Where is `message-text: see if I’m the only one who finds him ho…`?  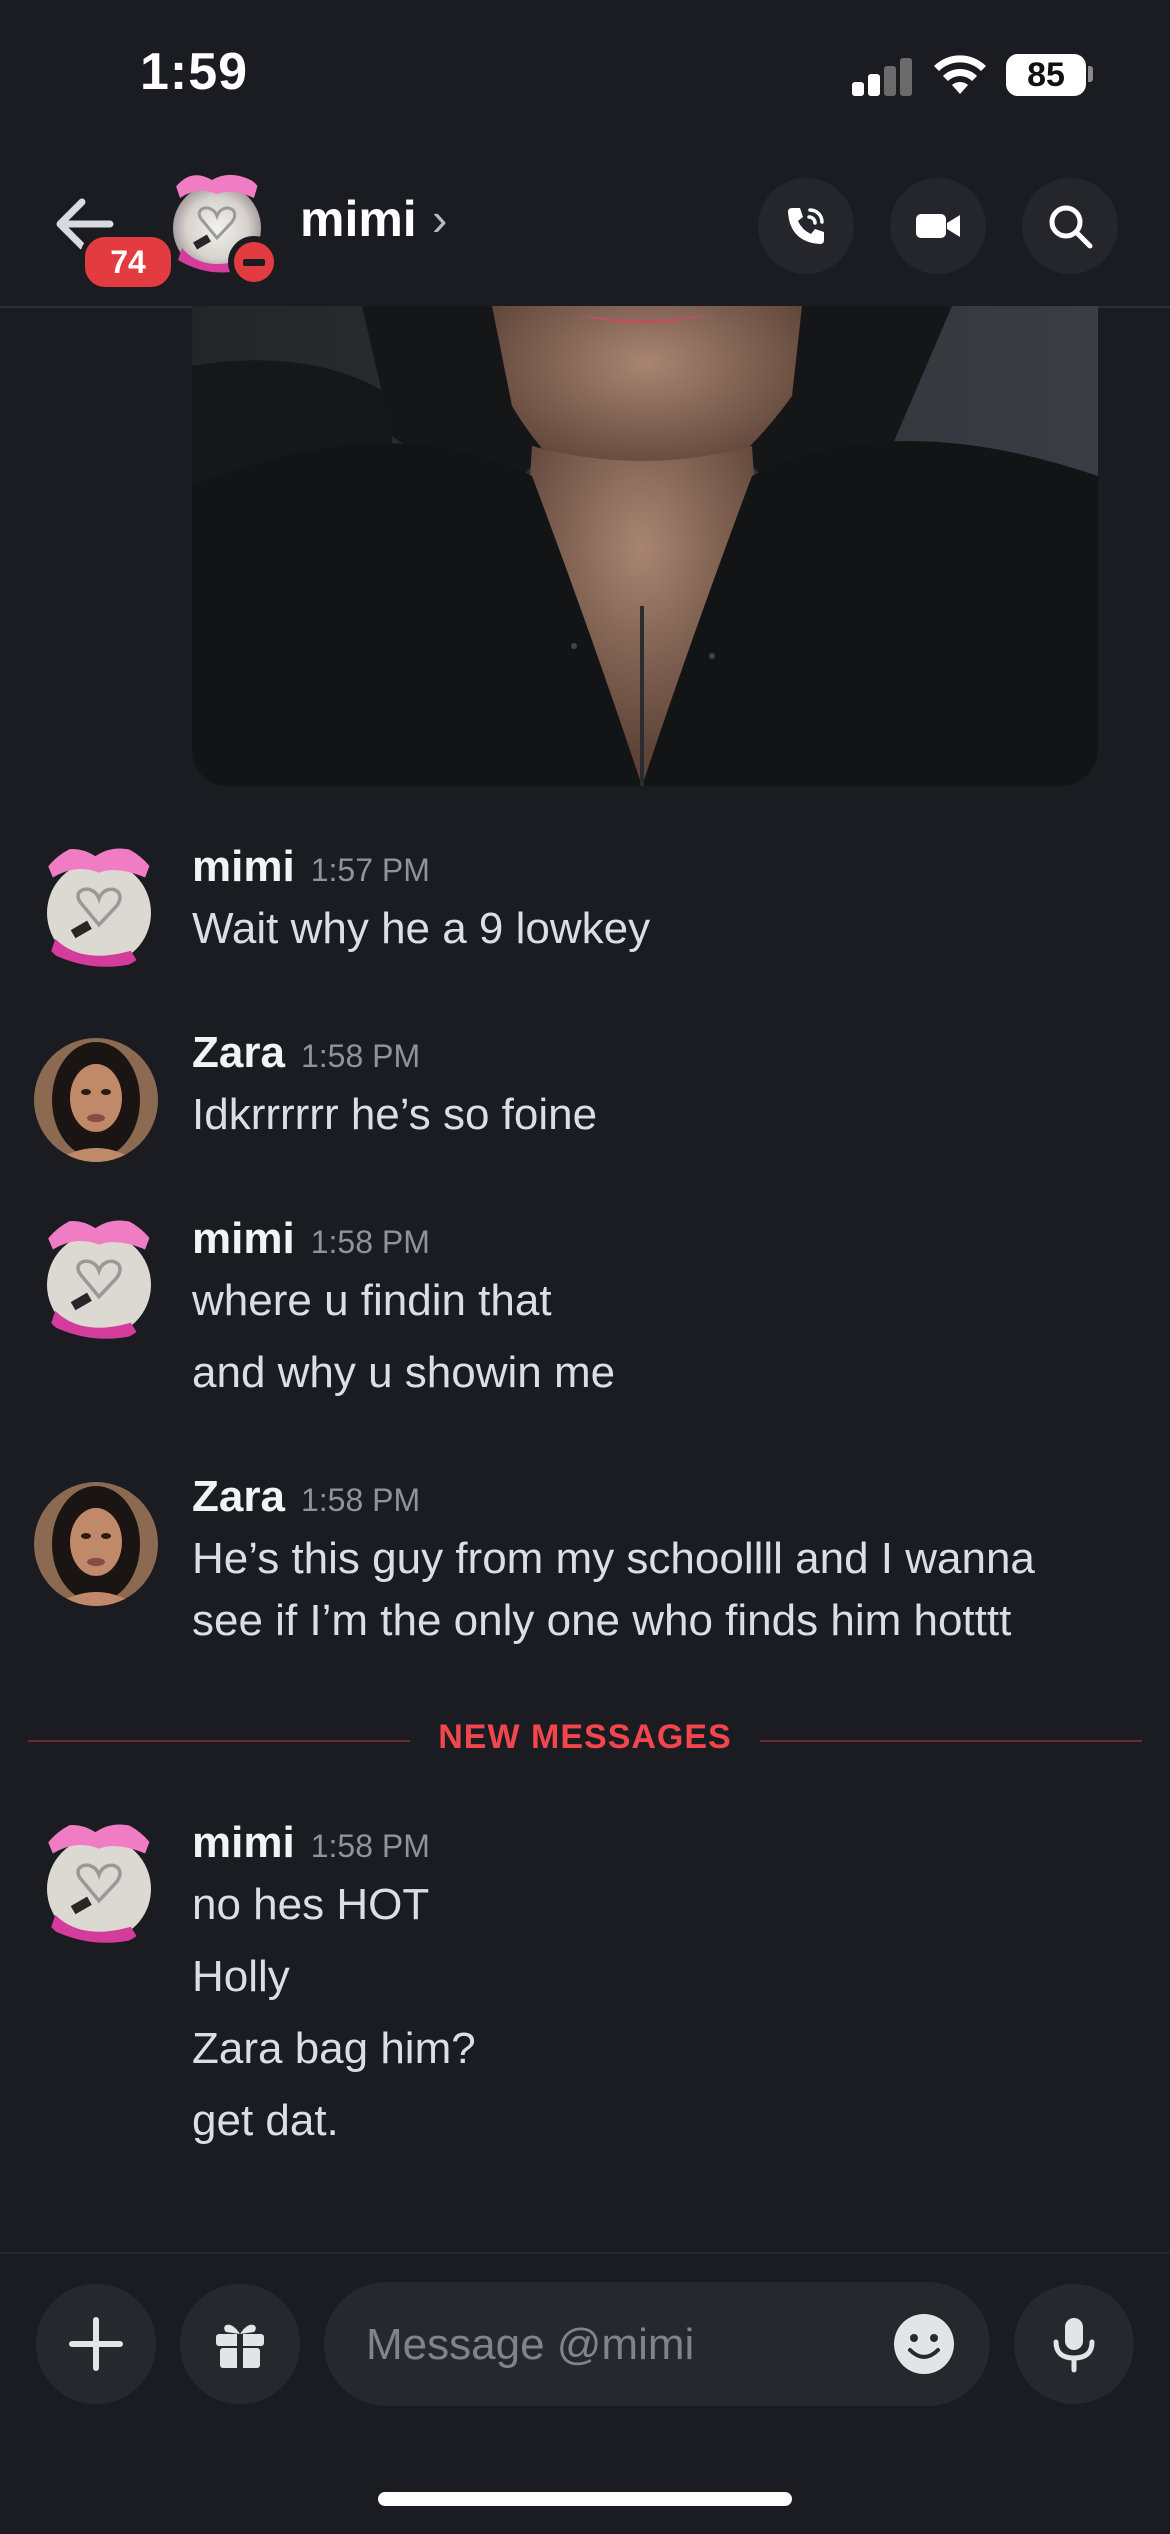 message-text: see if I’m the only one who finds him ho… is located at coordinates (602, 1620).